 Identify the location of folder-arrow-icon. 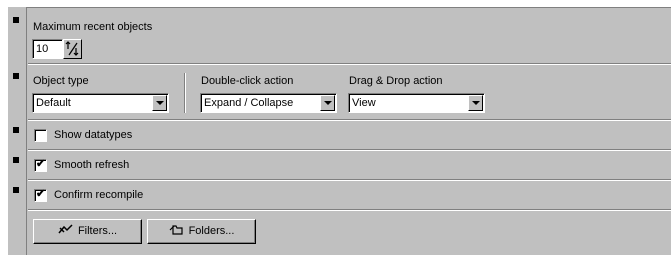
(176, 230).